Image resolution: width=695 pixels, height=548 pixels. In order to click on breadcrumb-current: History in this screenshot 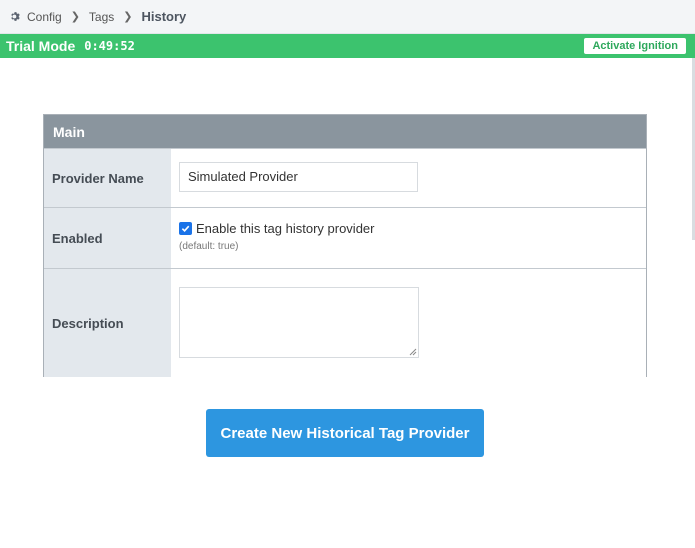, I will do `click(164, 16)`.